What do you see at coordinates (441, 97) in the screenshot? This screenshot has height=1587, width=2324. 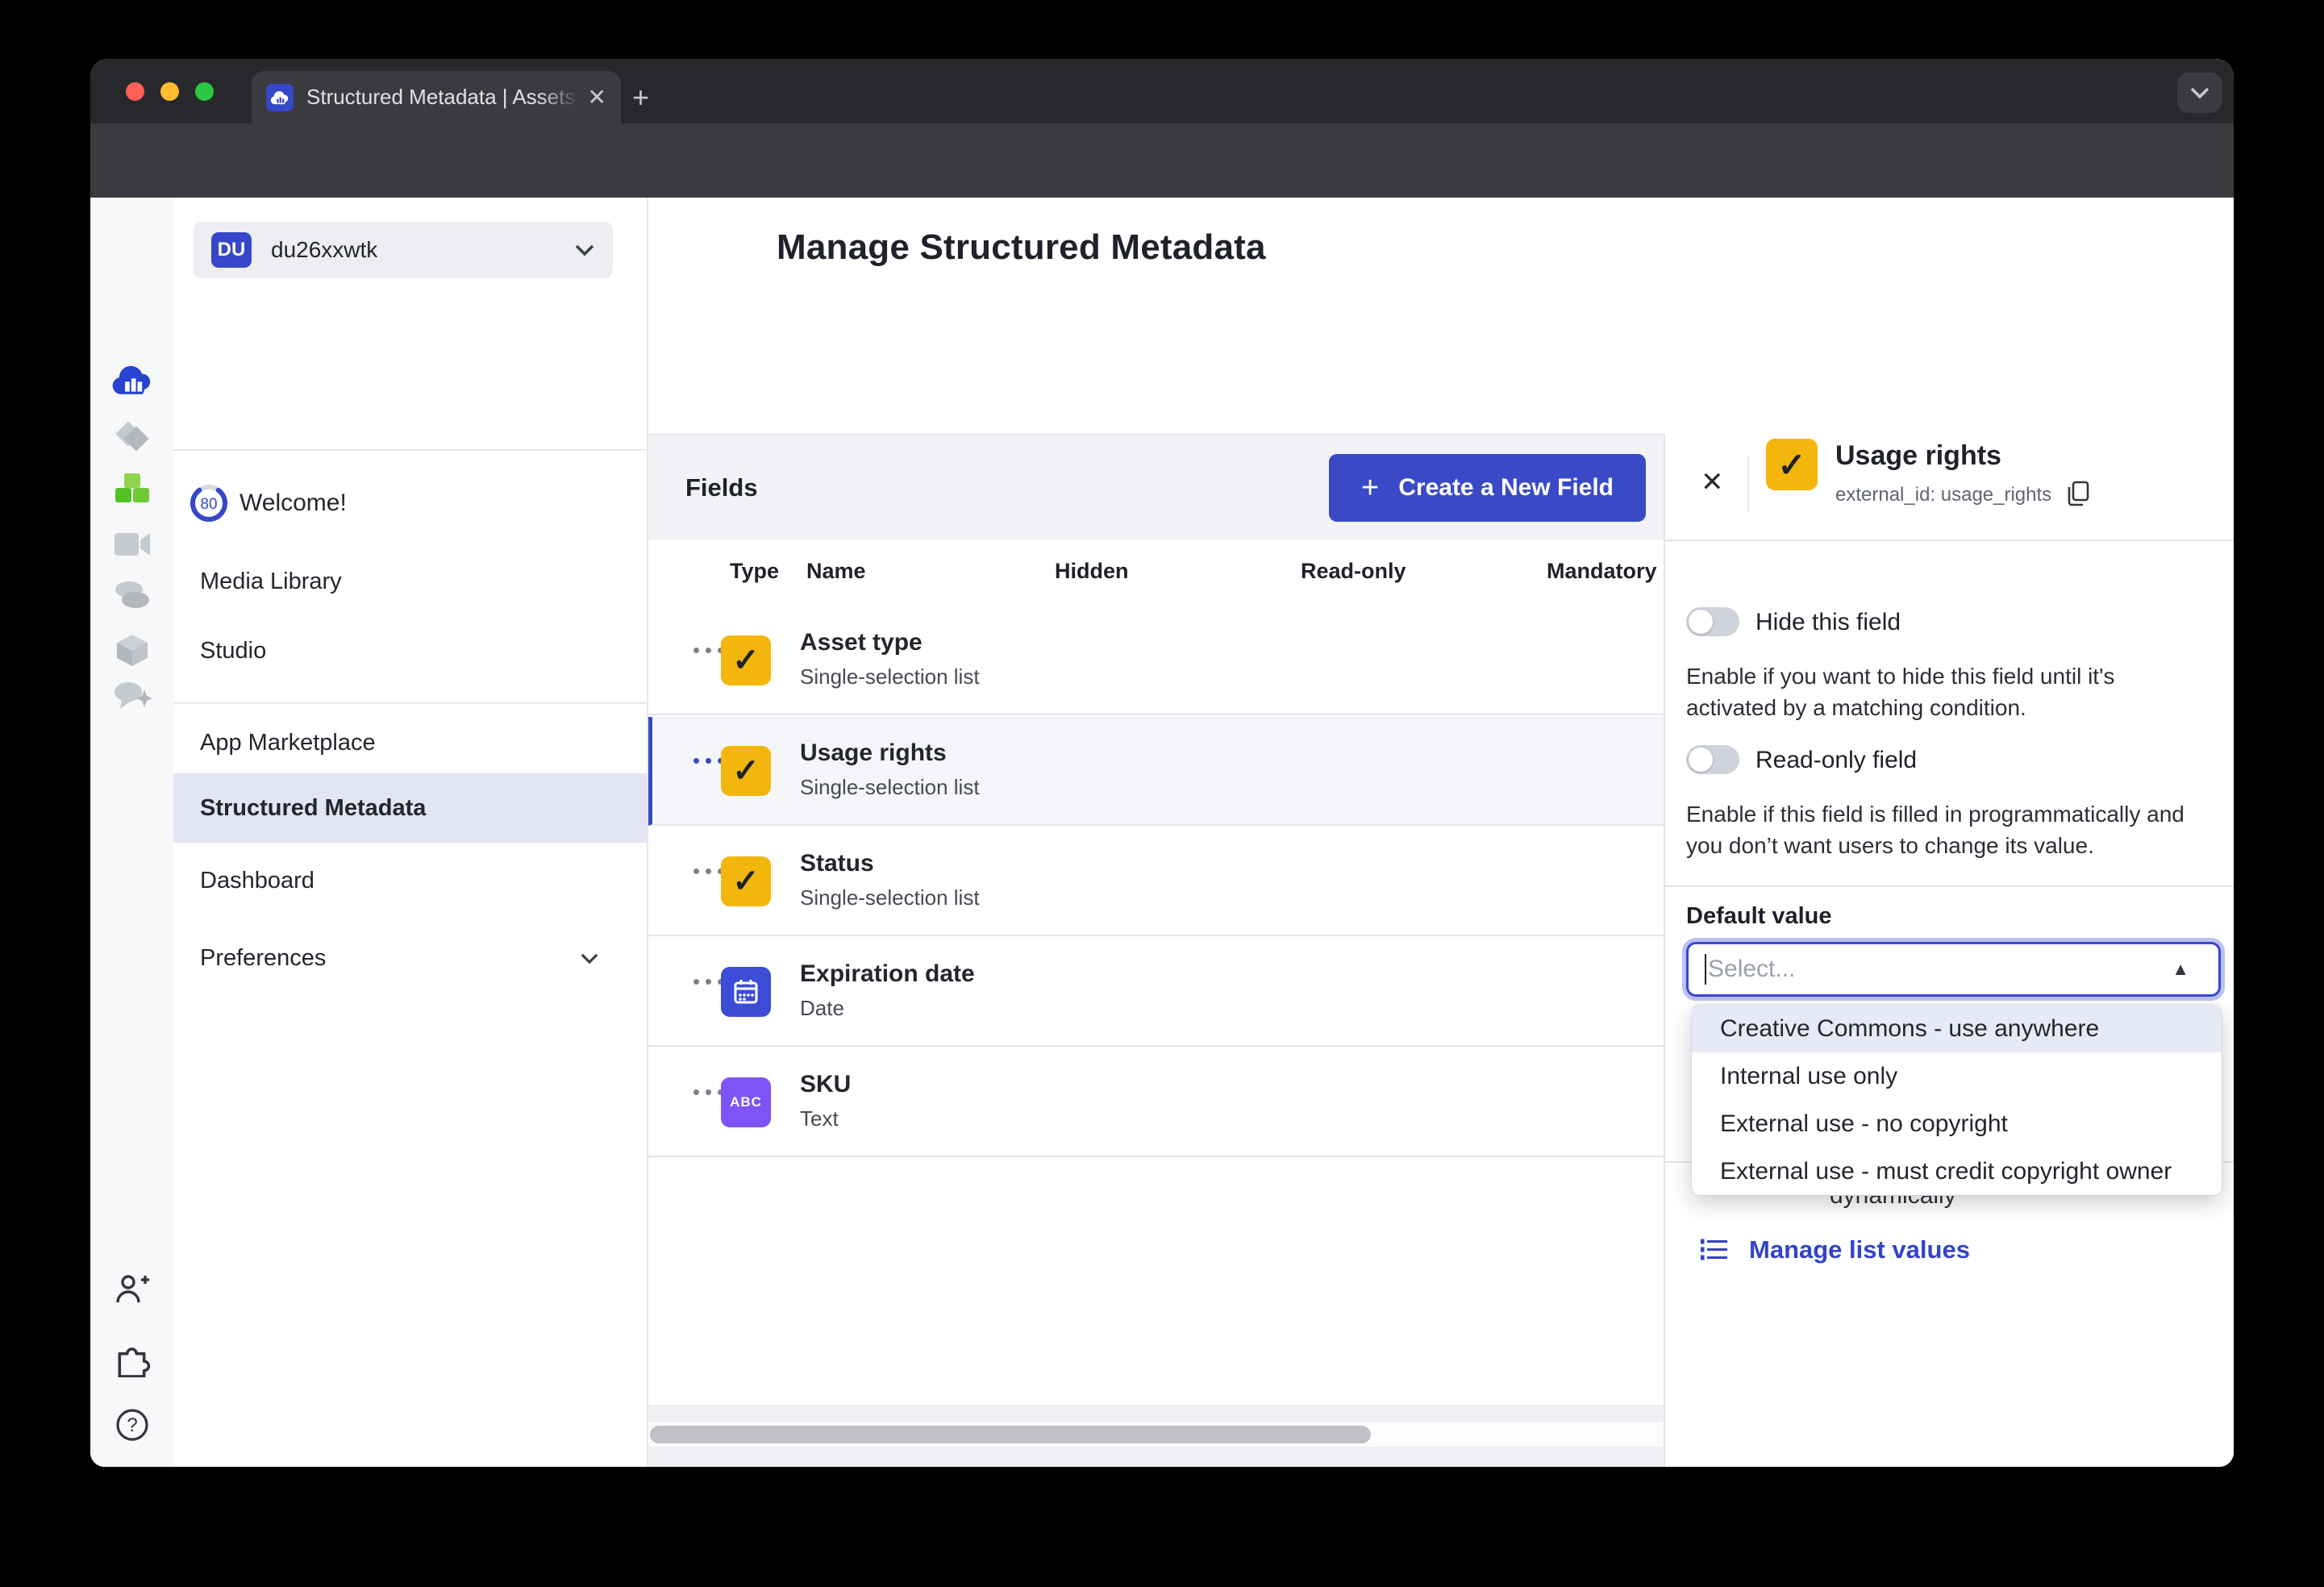 I see `tab-title: Structured Metadata | Assets` at bounding box center [441, 97].